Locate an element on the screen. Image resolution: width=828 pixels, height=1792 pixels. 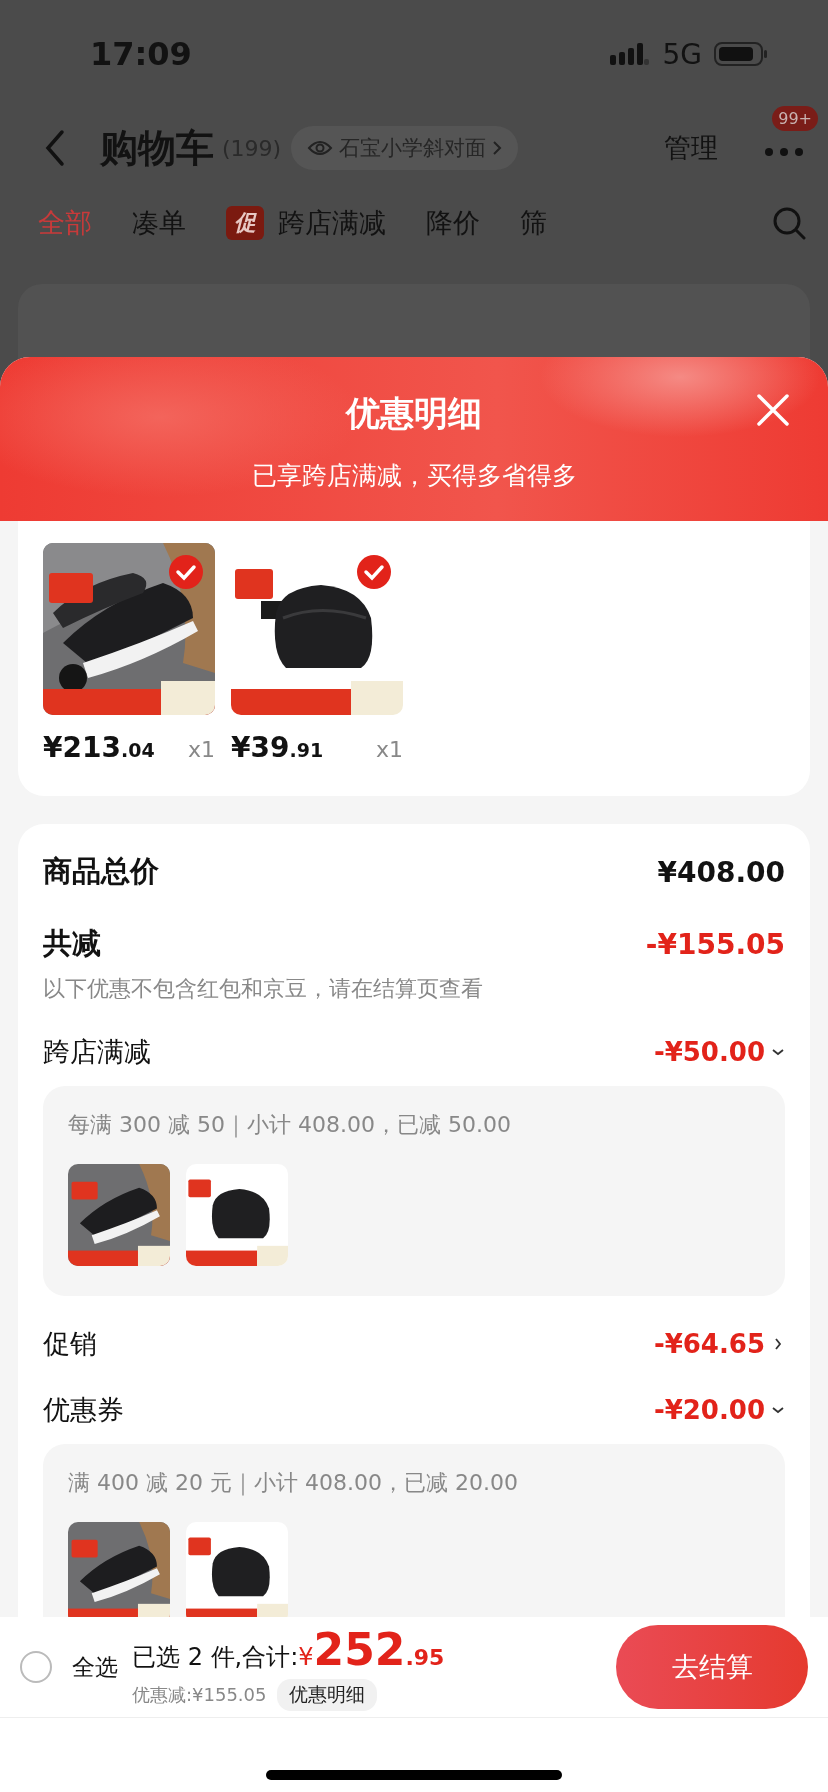
back-icon is located at coordinates (55, 148).